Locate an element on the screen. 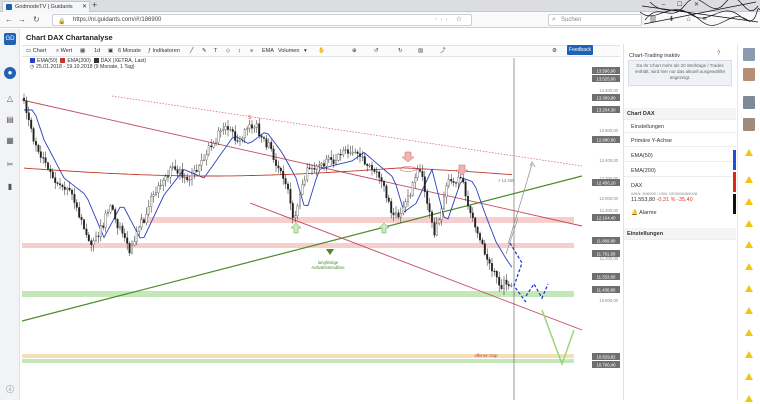  alert-icon: △ is located at coordinates (10, 99).